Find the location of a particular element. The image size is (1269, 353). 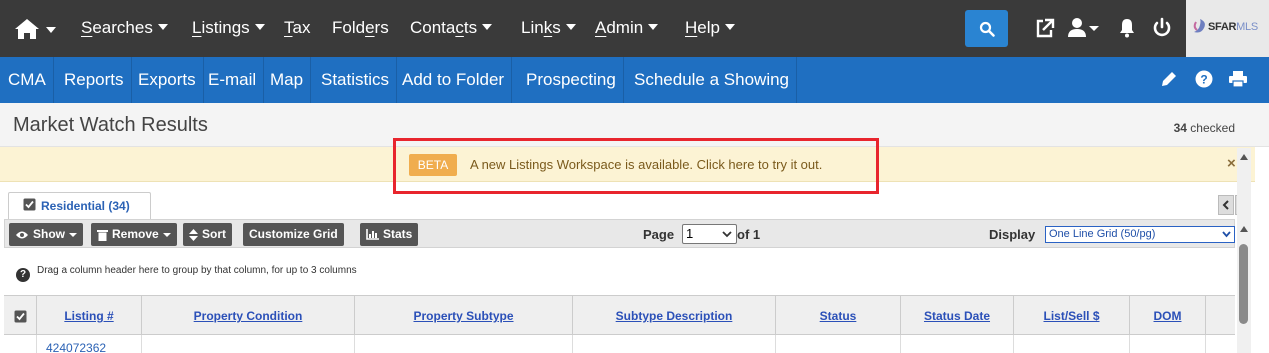

home-menu is located at coordinates (35, 31).